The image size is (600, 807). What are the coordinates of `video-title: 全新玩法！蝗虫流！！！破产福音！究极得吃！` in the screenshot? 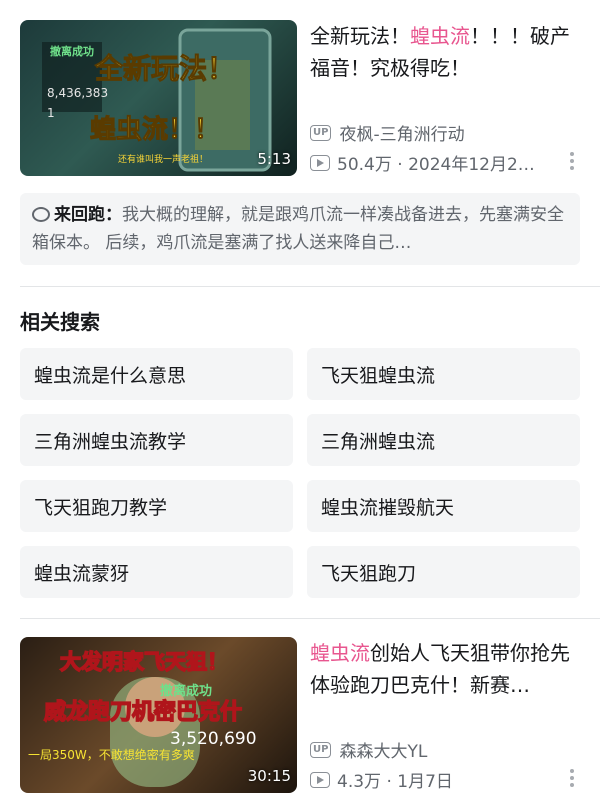 It's located at (445, 52).